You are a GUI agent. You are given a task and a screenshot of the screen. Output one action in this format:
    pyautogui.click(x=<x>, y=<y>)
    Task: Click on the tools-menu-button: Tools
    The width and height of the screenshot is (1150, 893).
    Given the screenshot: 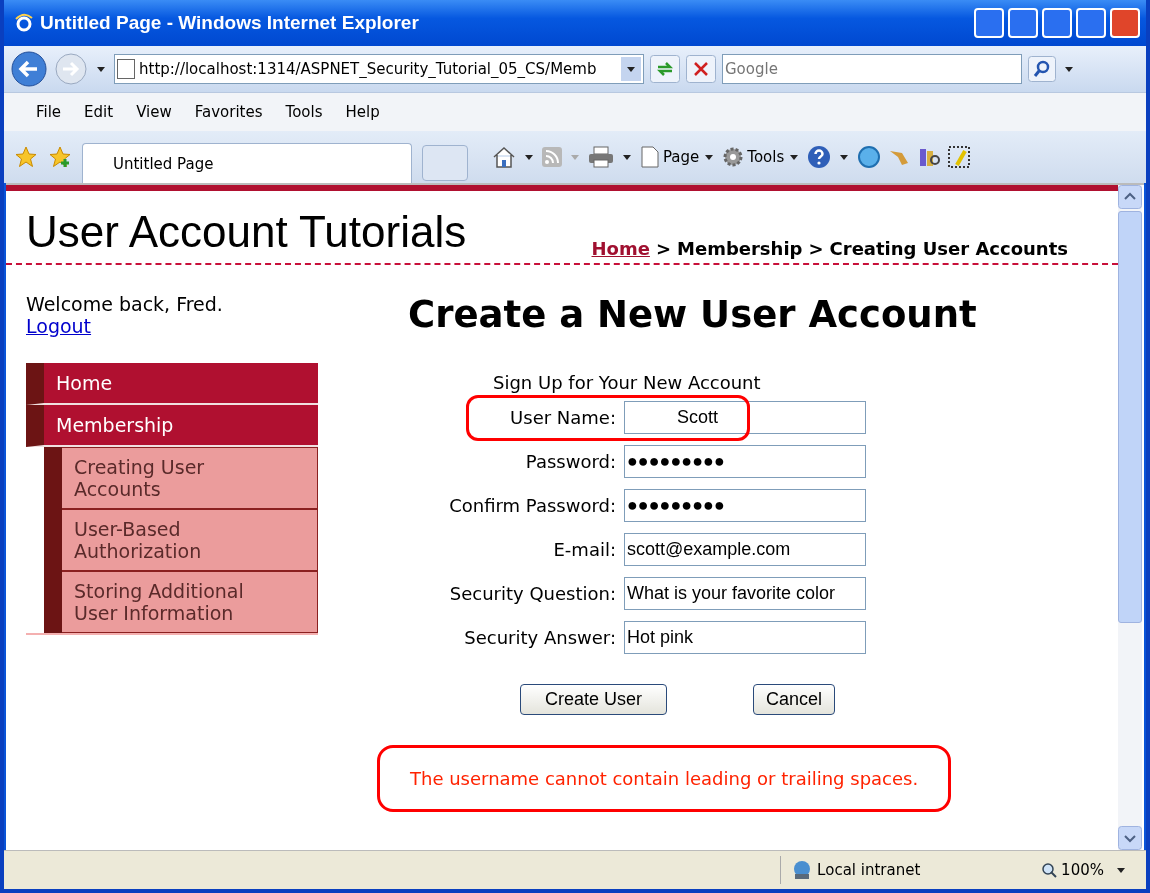 What is the action you would take?
    pyautogui.click(x=762, y=157)
    